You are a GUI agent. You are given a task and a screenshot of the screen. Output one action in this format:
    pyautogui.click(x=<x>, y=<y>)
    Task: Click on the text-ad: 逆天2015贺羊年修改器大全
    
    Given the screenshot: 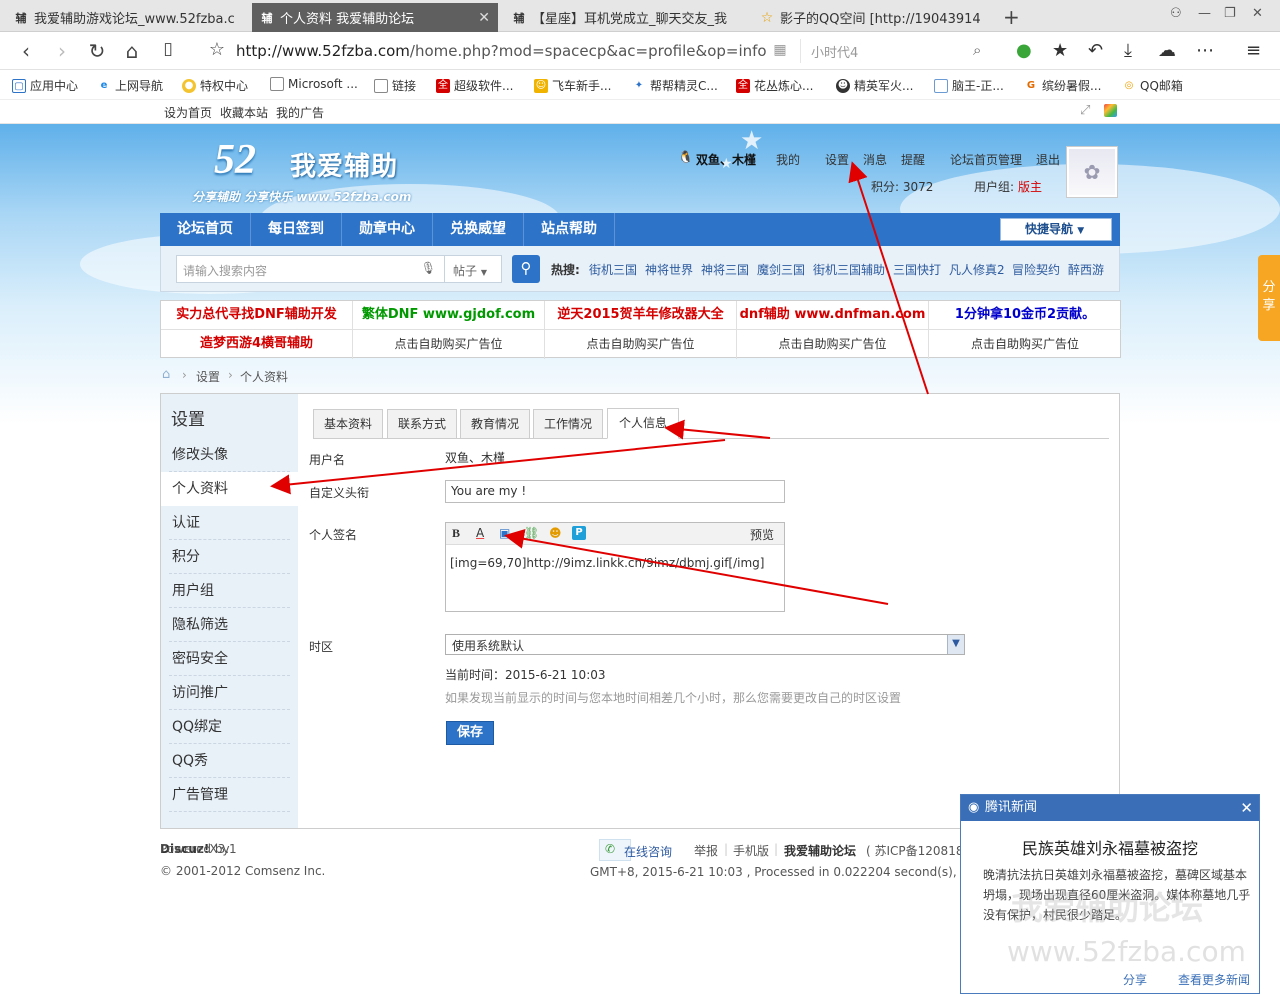 What is the action you would take?
    pyautogui.click(x=641, y=315)
    